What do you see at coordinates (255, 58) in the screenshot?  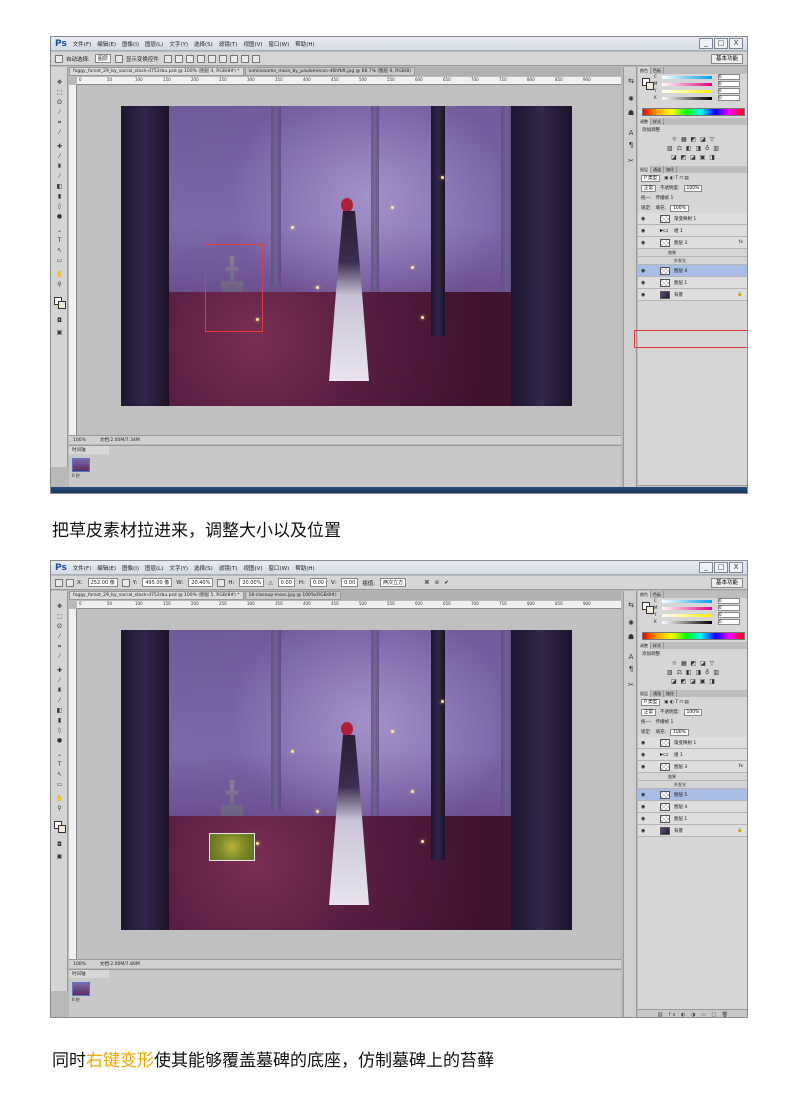 I see `auto-align-icon` at bounding box center [255, 58].